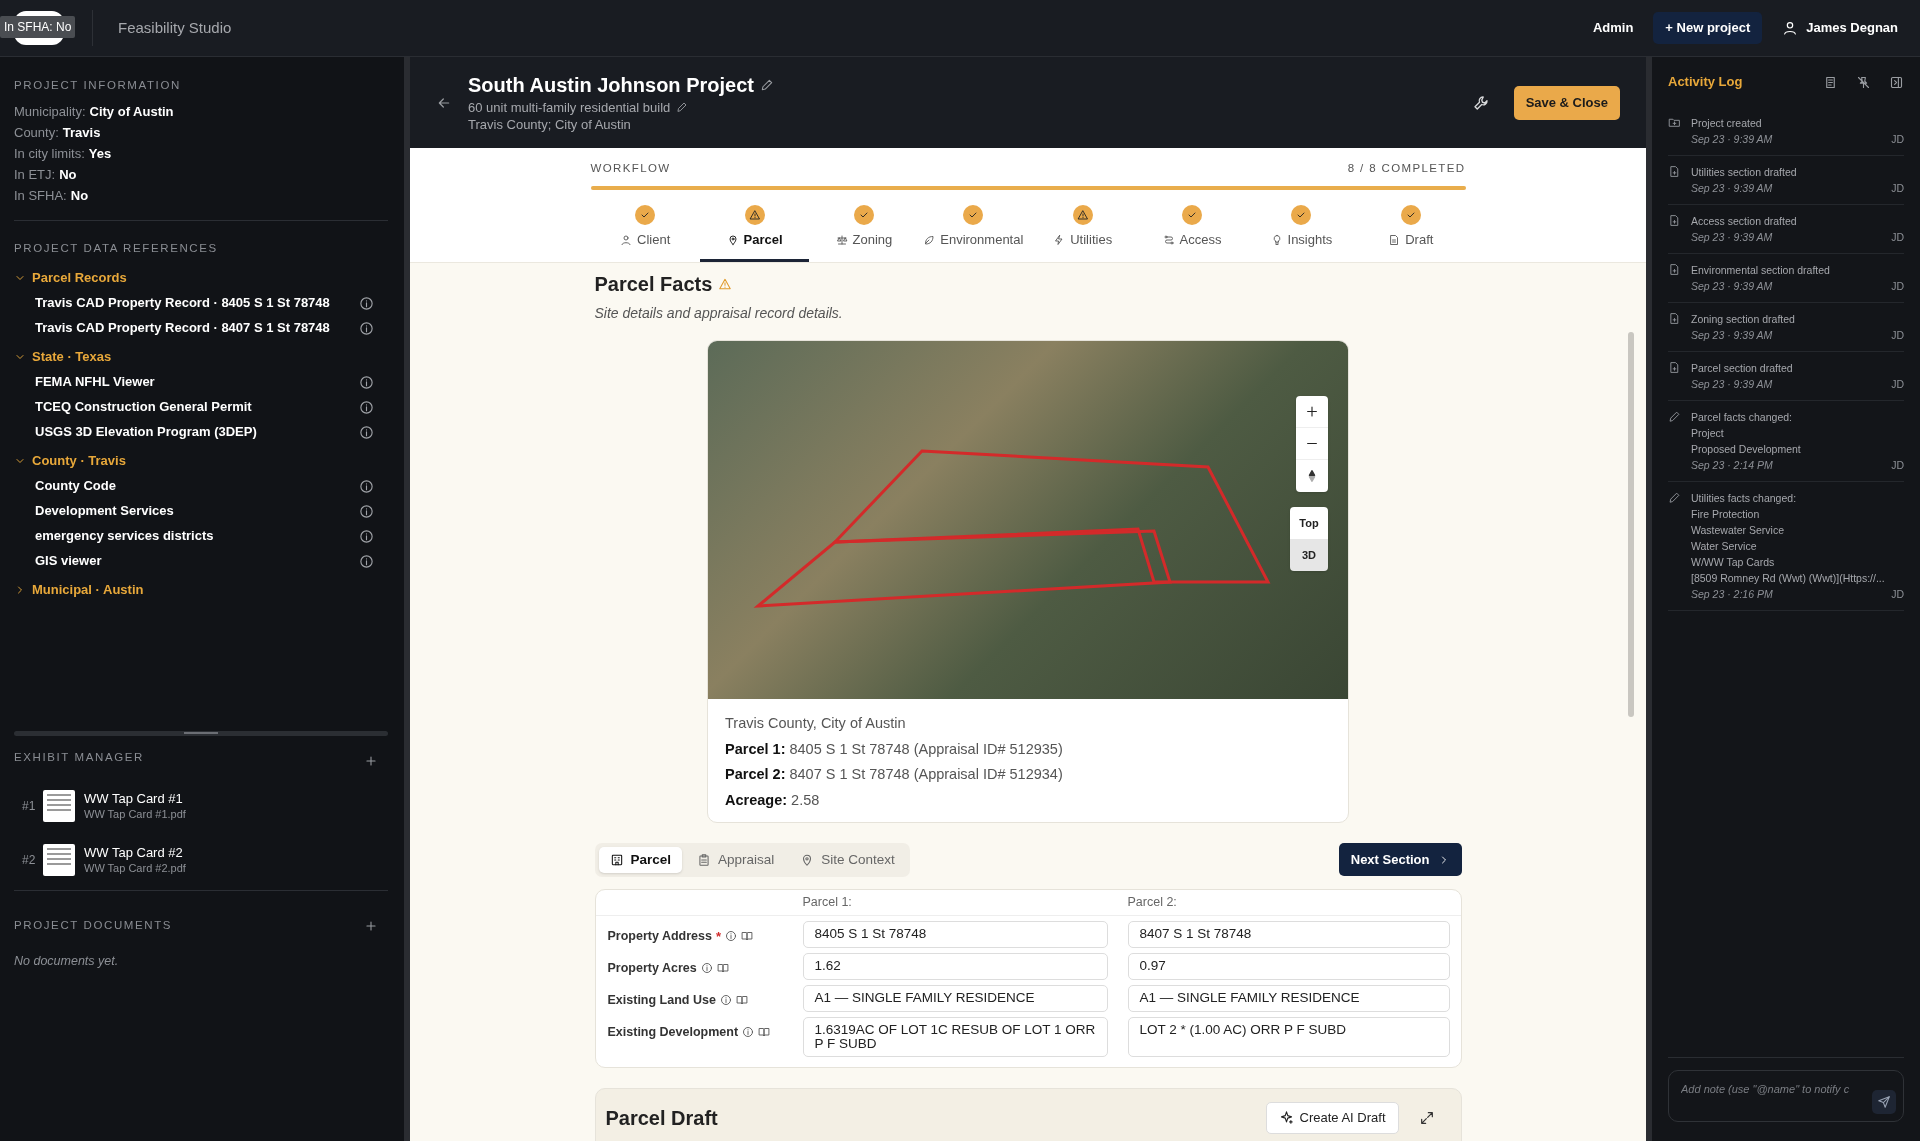 The image size is (1920, 1141). What do you see at coordinates (1631, 524) in the screenshot?
I see `scrollbar` at bounding box center [1631, 524].